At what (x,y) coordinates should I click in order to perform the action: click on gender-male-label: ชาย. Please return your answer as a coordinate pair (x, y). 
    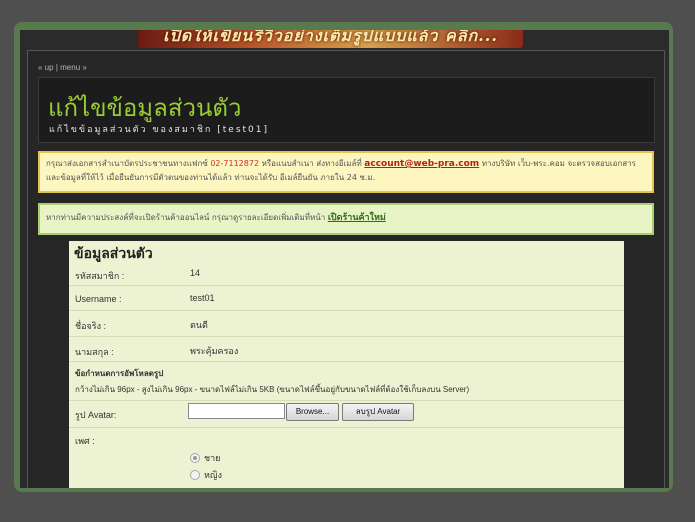
    Looking at the image, I should click on (212, 458).